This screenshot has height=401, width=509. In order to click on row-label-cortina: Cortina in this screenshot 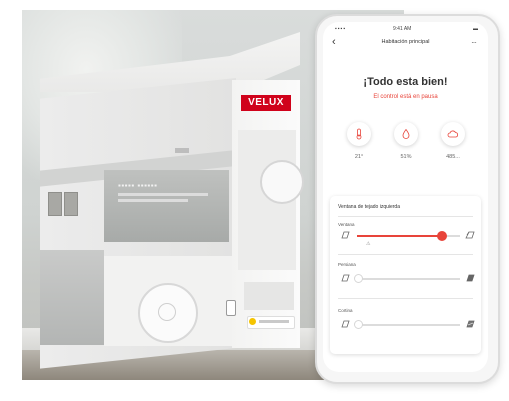, I will do `click(345, 310)`.